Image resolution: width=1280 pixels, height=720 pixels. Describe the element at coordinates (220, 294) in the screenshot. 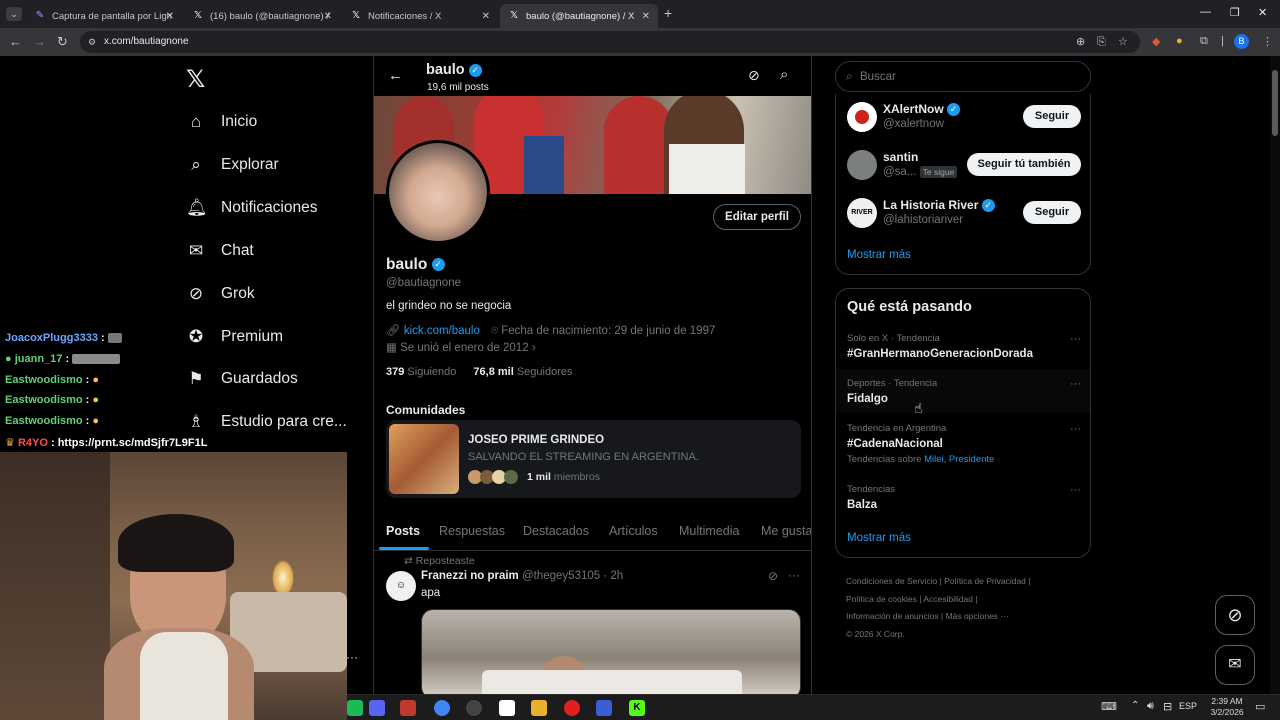

I see `nav-item-grok: ⊘ Grok` at that location.